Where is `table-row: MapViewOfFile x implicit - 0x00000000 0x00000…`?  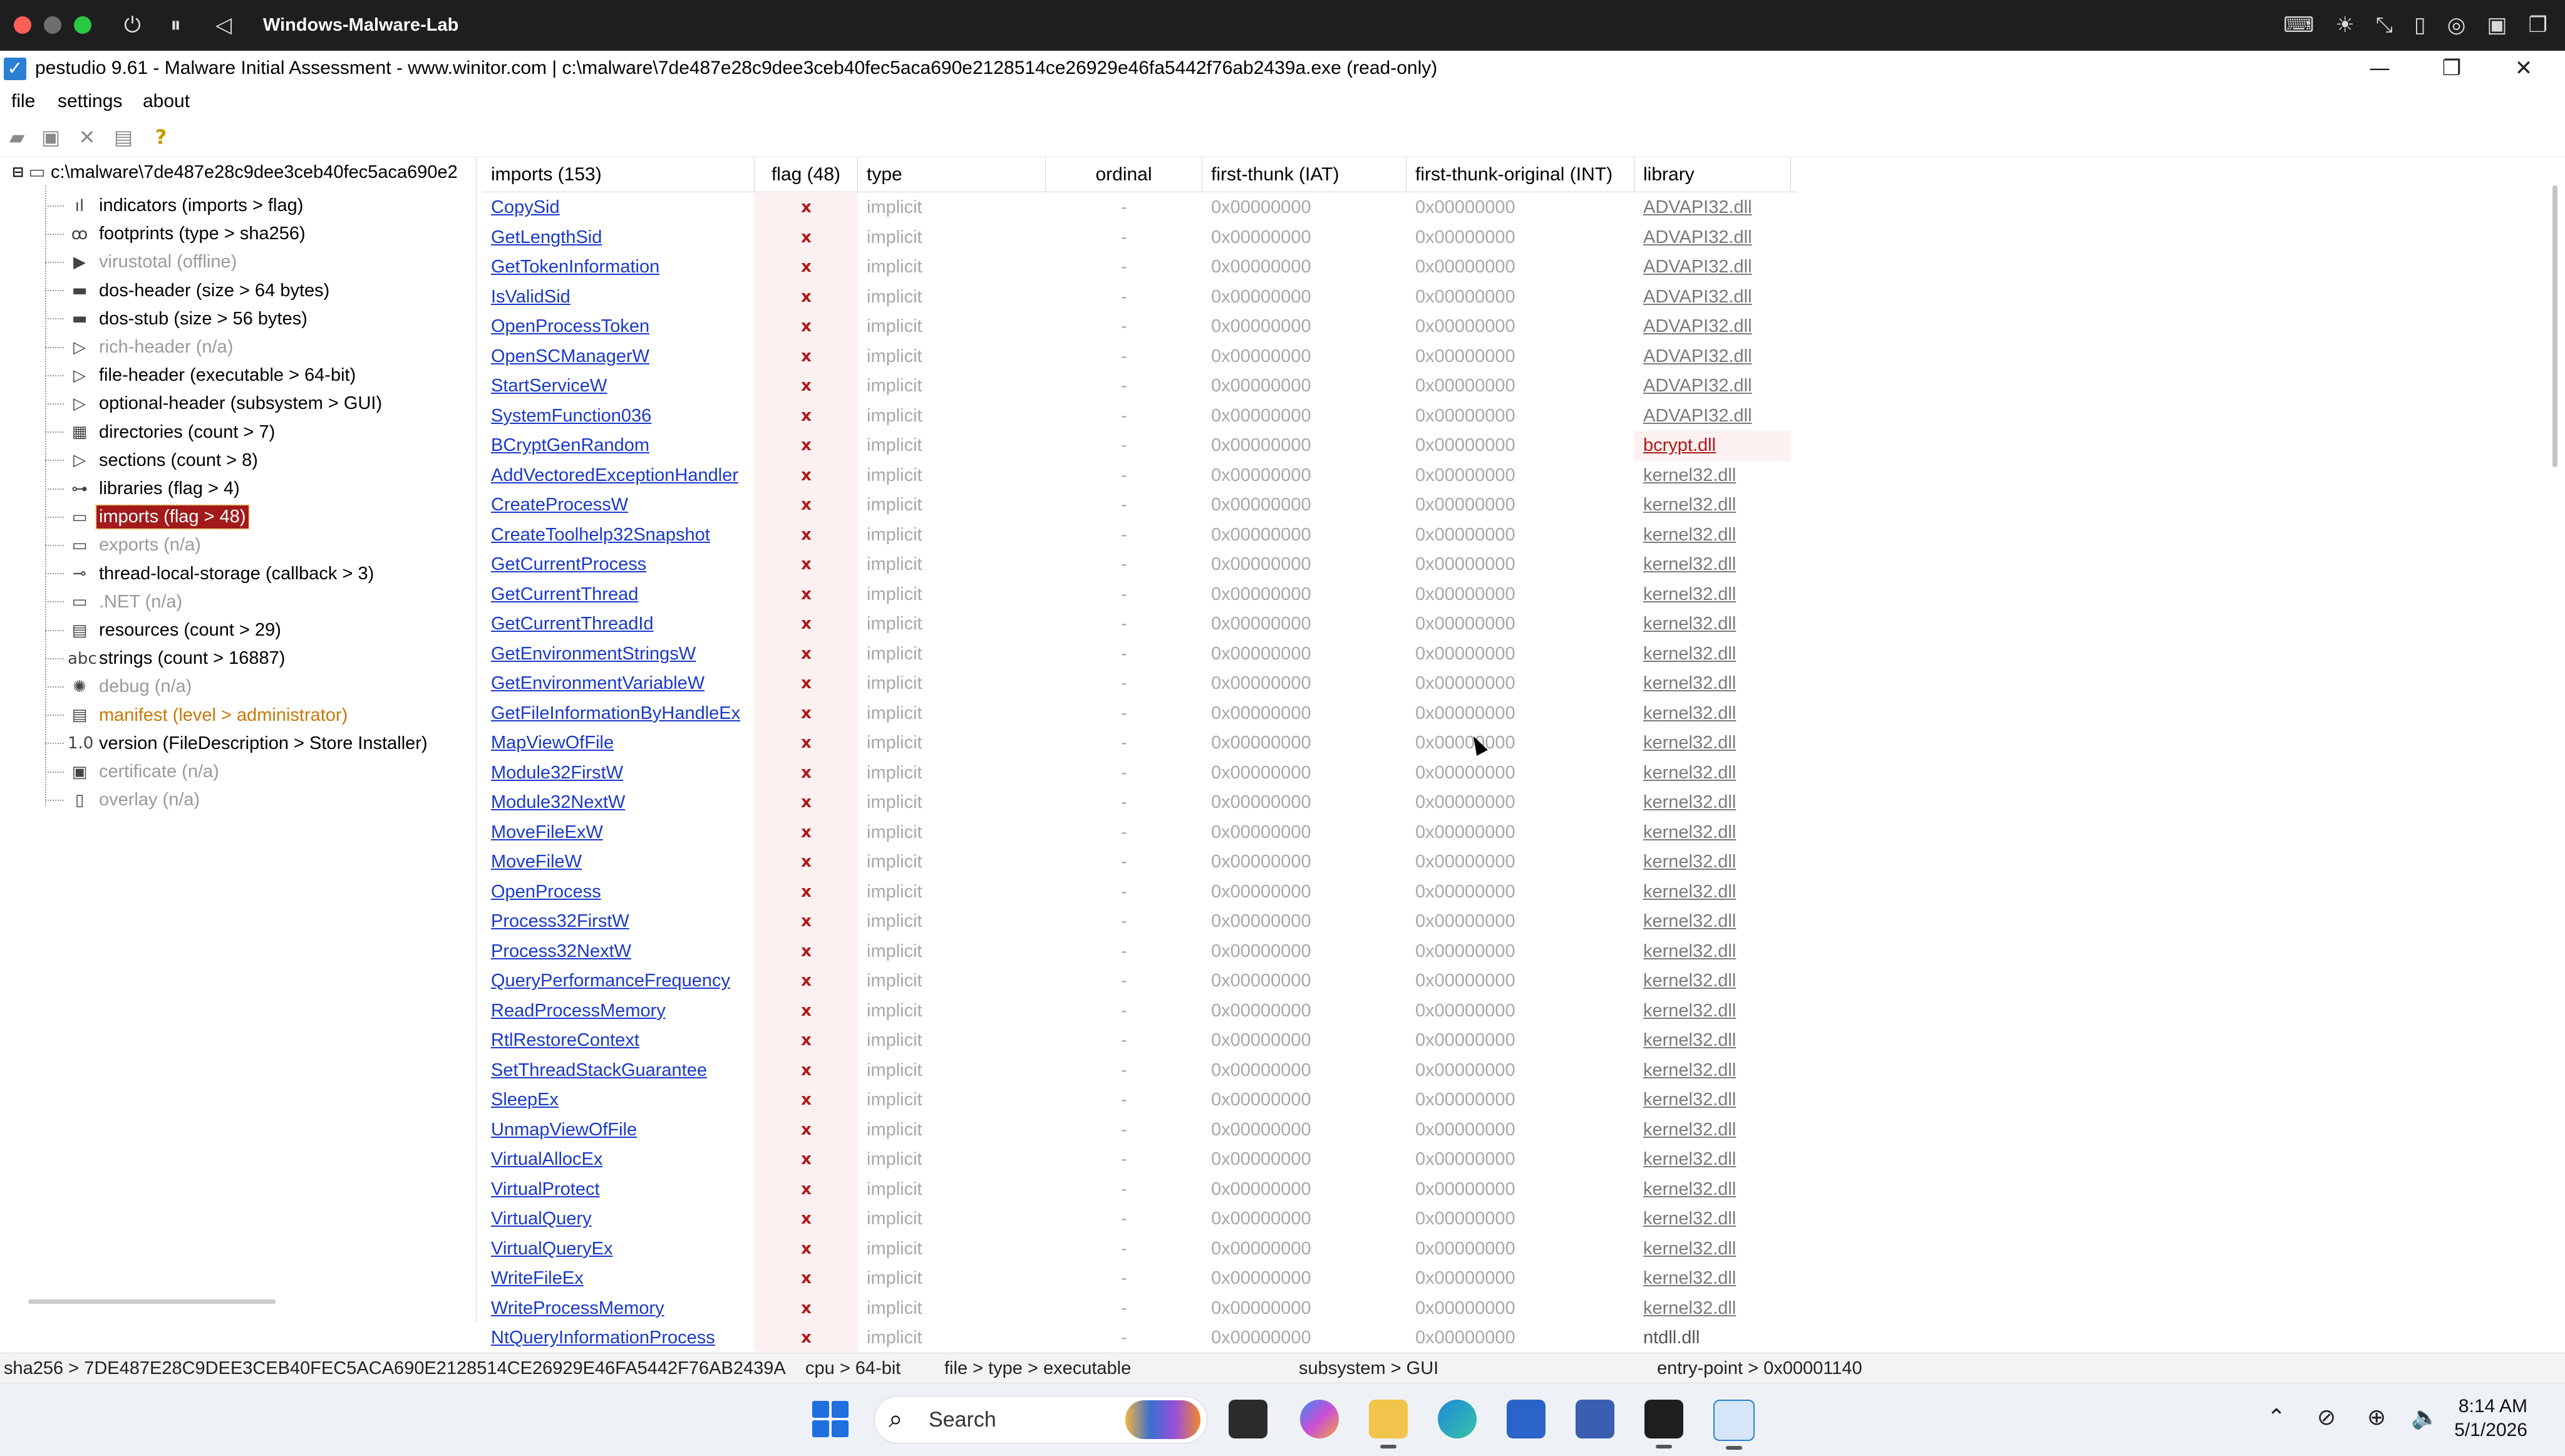
table-row: MapViewOfFile x implicit - 0x00000000 0x00000… is located at coordinates (1139, 743).